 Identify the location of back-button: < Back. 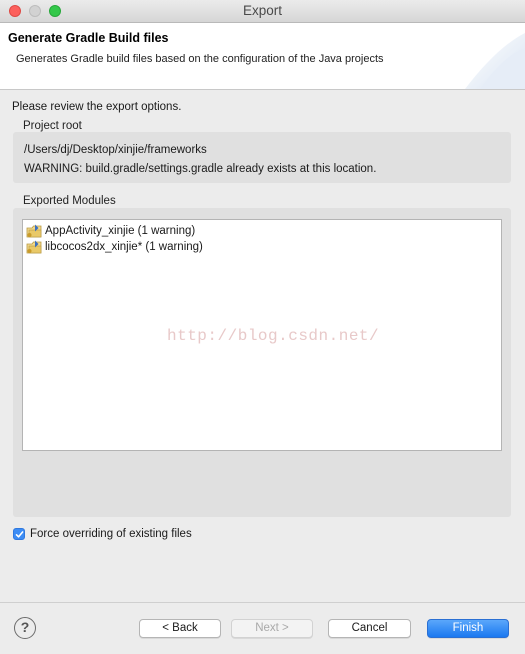
(180, 628).